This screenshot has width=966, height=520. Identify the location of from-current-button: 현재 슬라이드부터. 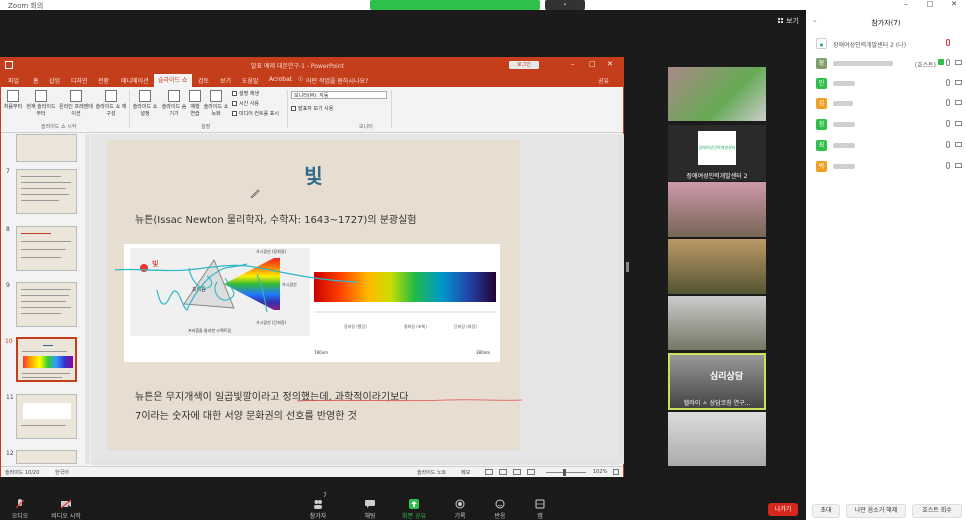
(41, 103).